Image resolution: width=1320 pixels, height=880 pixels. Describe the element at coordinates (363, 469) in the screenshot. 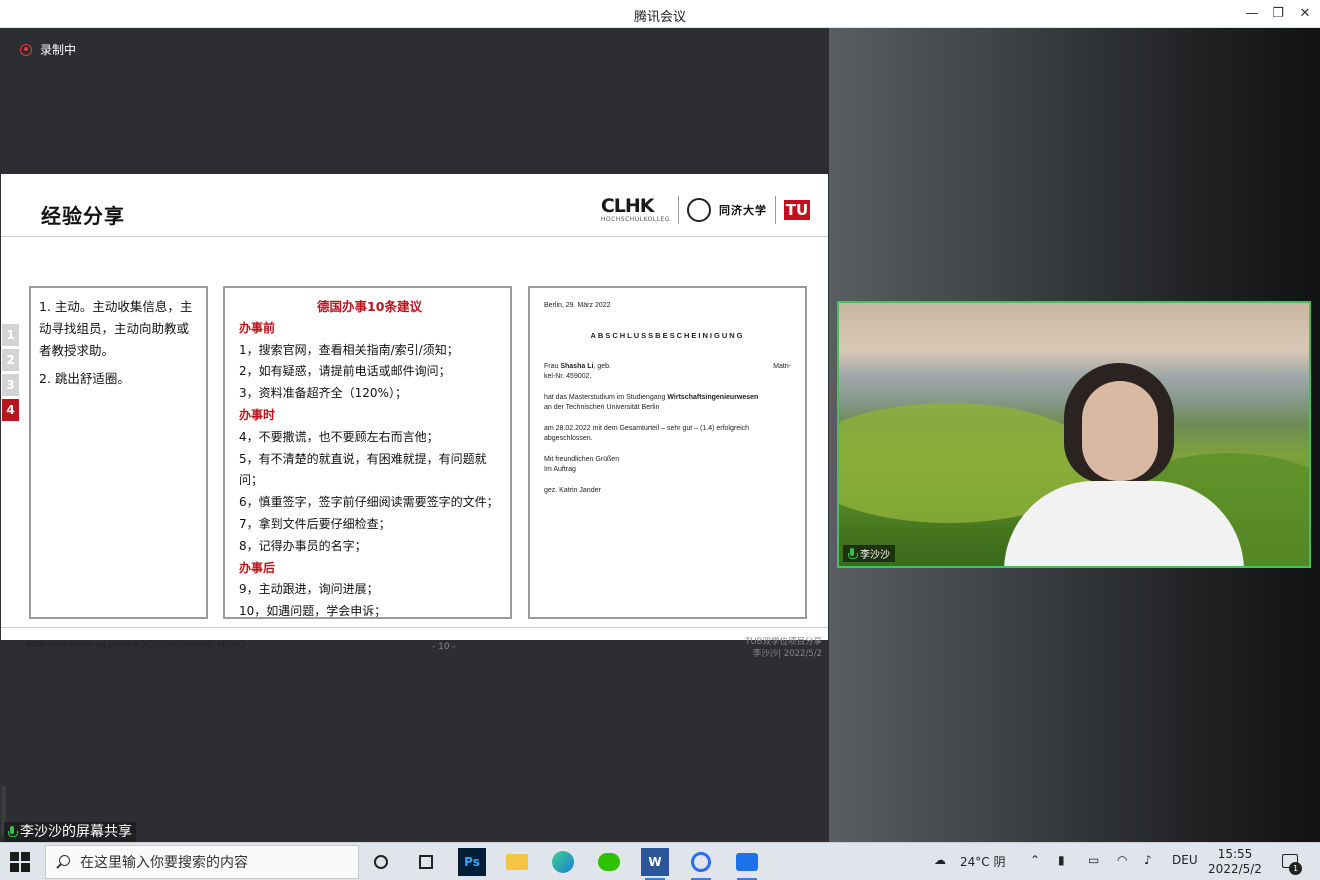

I see `advice-item: 5，有不清楚的就直说，有困难就提，有问题就问；` at that location.